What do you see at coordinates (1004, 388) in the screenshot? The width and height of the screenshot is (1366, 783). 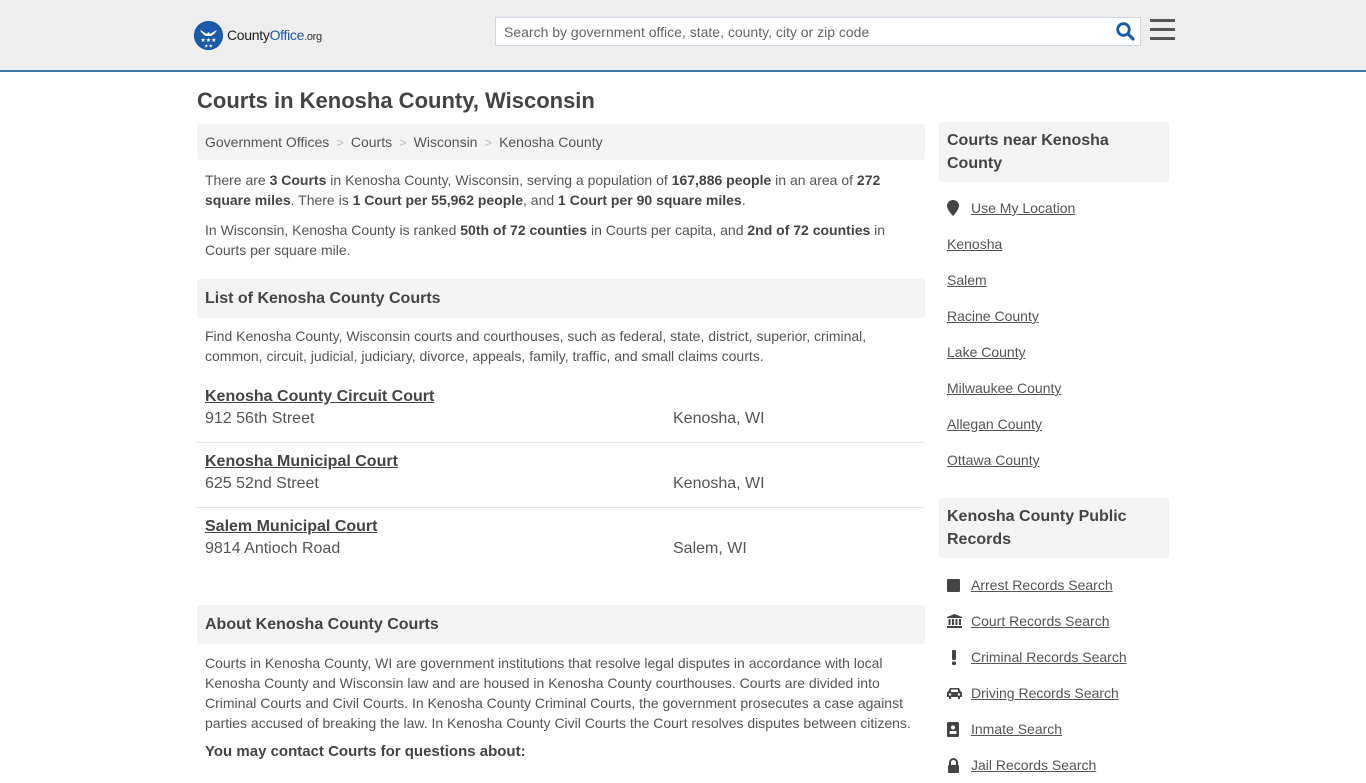 I see `nearby-link-milwaukee-county: Milwaukee County` at bounding box center [1004, 388].